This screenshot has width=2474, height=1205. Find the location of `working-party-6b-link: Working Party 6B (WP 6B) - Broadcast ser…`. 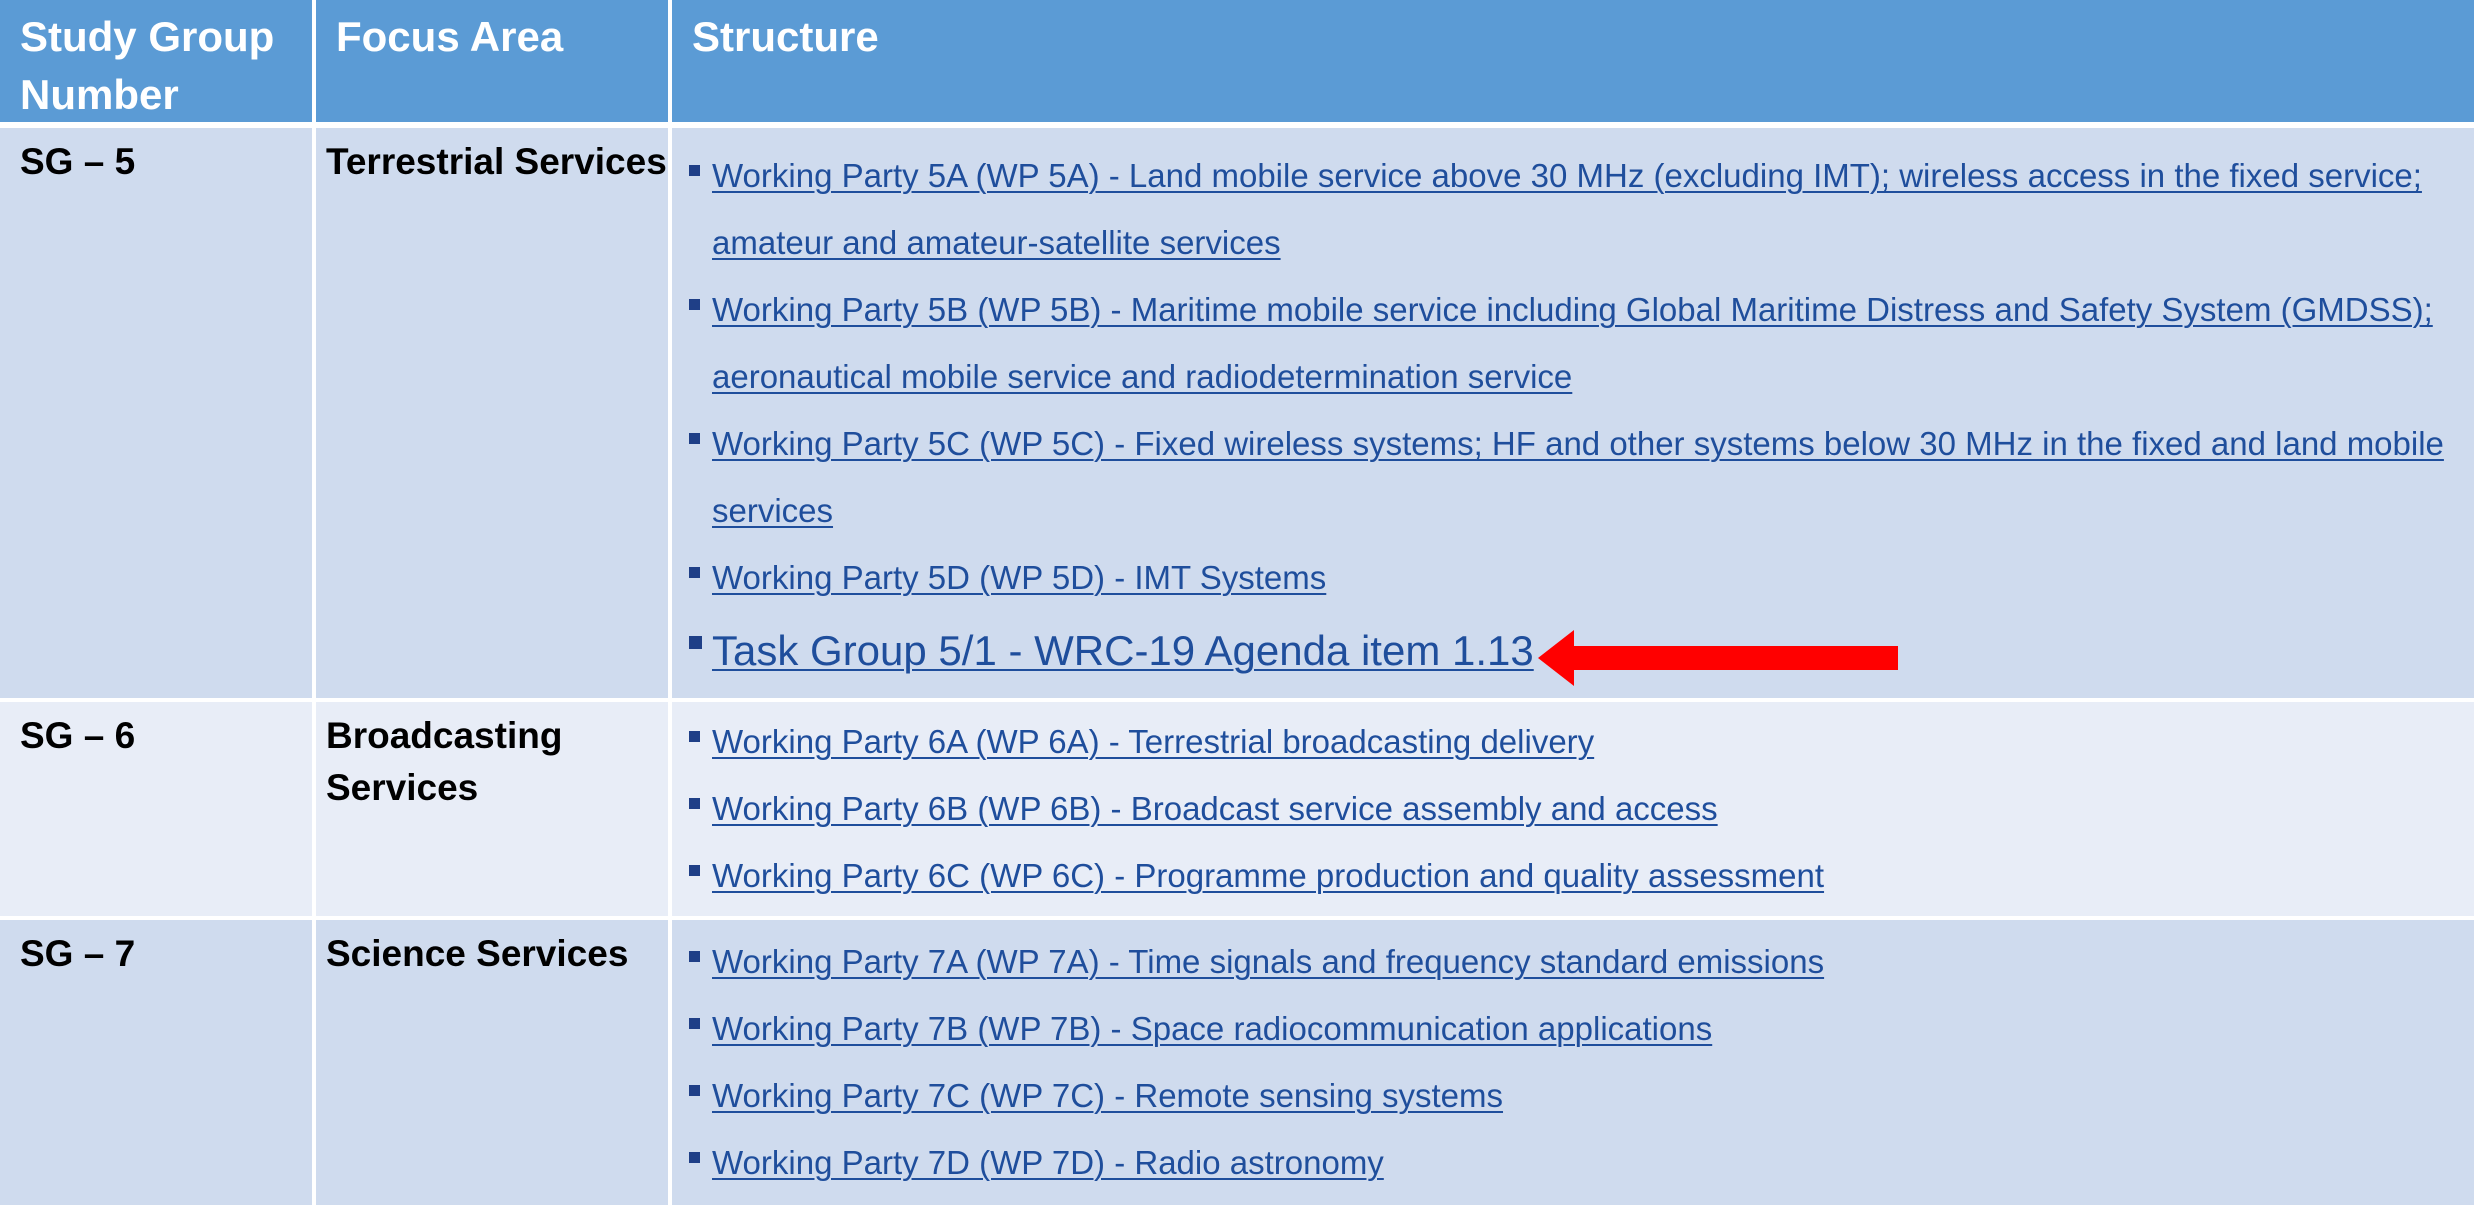

working-party-6b-link: Working Party 6B (WP 6B) - Broadcast ser… is located at coordinates (1215, 808).